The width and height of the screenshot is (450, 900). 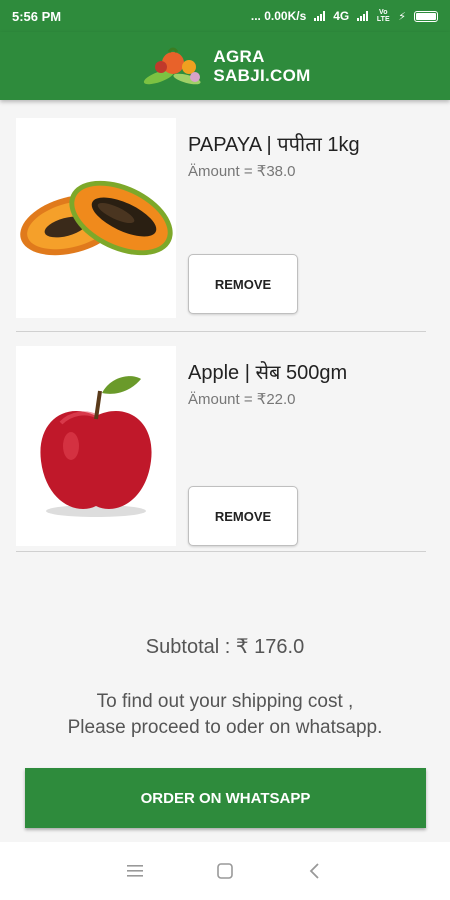 What do you see at coordinates (239, 56) in the screenshot?
I see `brand-line-1: AGRA` at bounding box center [239, 56].